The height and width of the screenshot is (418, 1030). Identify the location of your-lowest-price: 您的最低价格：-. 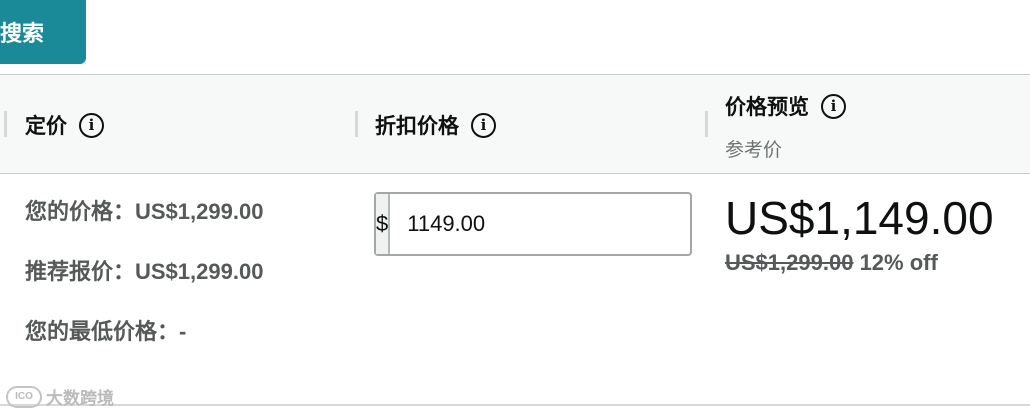
(106, 331).